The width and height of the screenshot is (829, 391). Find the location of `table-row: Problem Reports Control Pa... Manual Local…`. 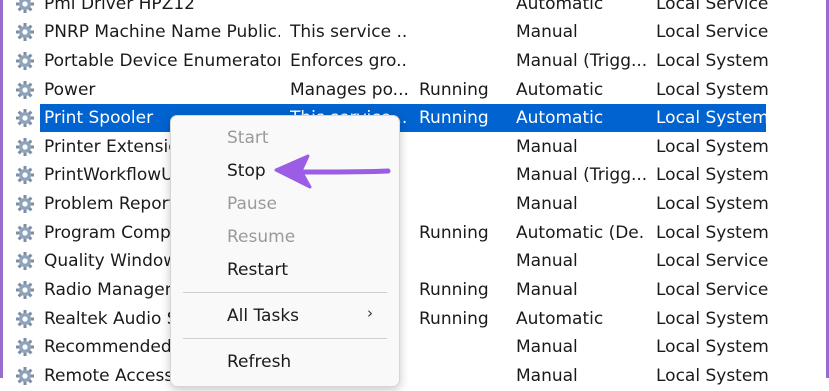

table-row: Problem Reports Control Pa... Manual Local… is located at coordinates (414, 204).